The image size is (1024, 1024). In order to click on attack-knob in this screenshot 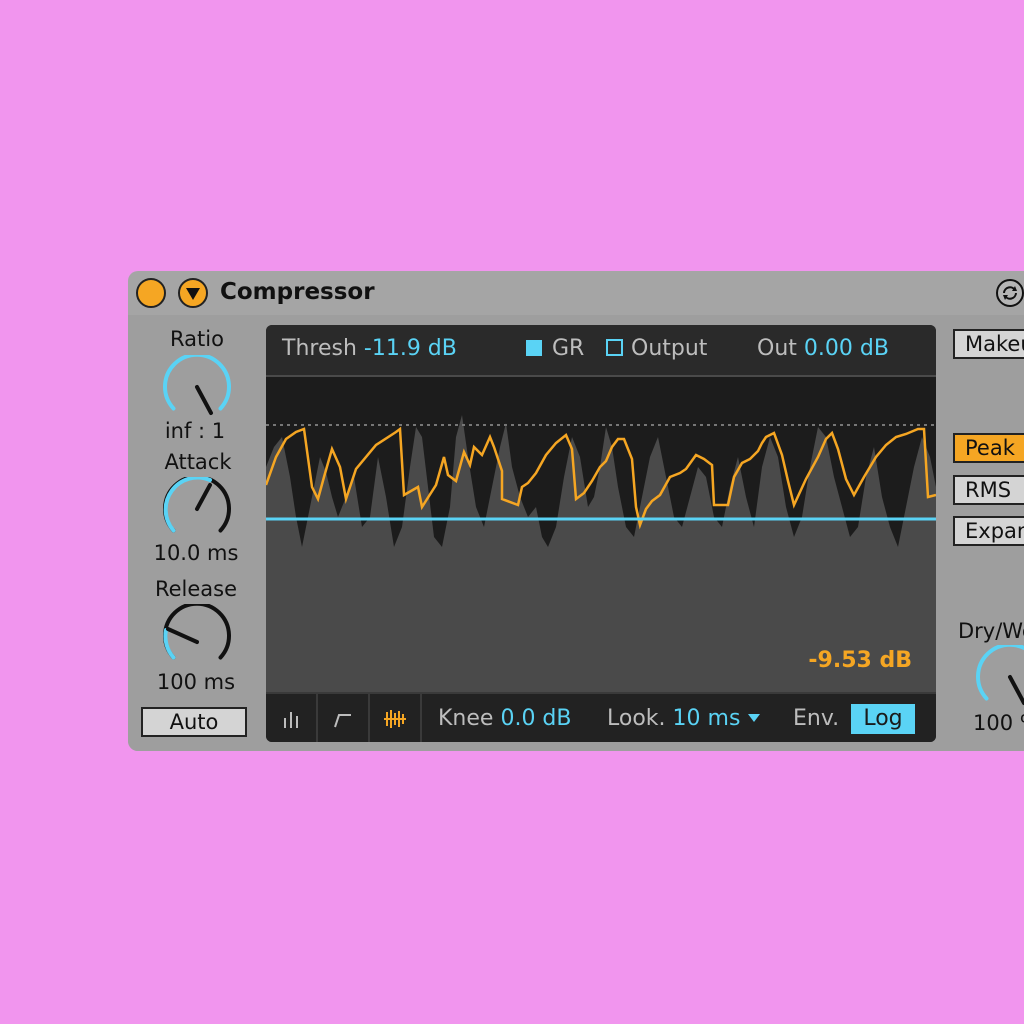, I will do `click(197, 510)`.